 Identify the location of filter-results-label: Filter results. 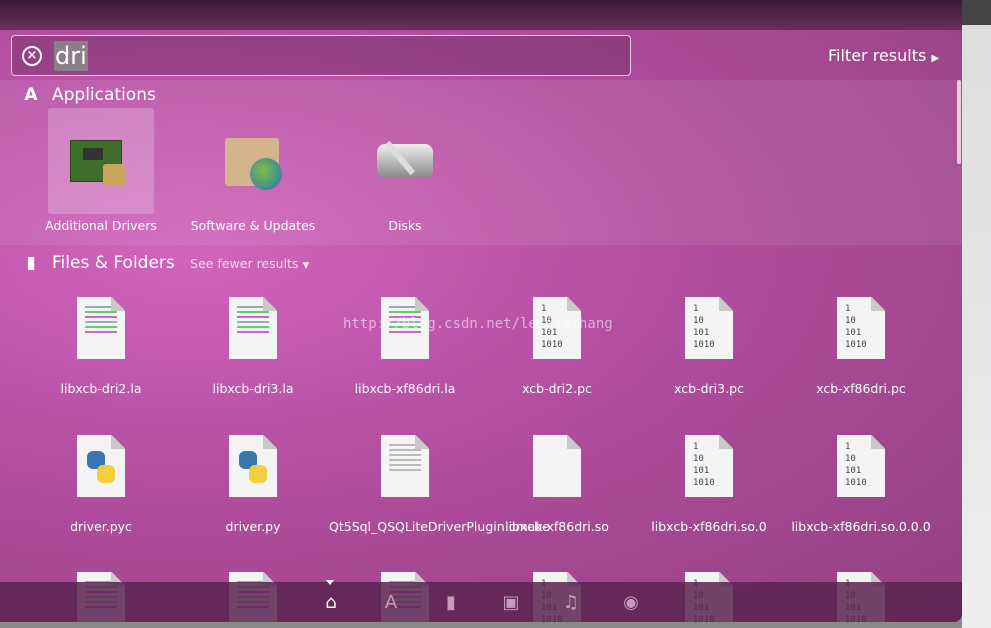
(877, 55).